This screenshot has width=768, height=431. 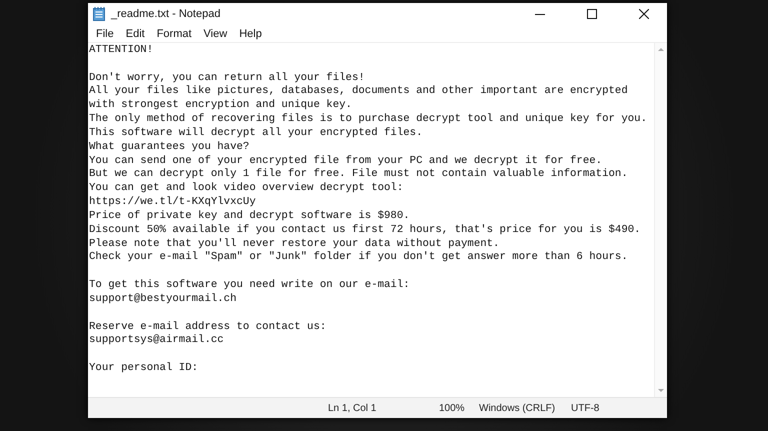 What do you see at coordinates (135, 34) in the screenshot?
I see `menu-item: Edit` at bounding box center [135, 34].